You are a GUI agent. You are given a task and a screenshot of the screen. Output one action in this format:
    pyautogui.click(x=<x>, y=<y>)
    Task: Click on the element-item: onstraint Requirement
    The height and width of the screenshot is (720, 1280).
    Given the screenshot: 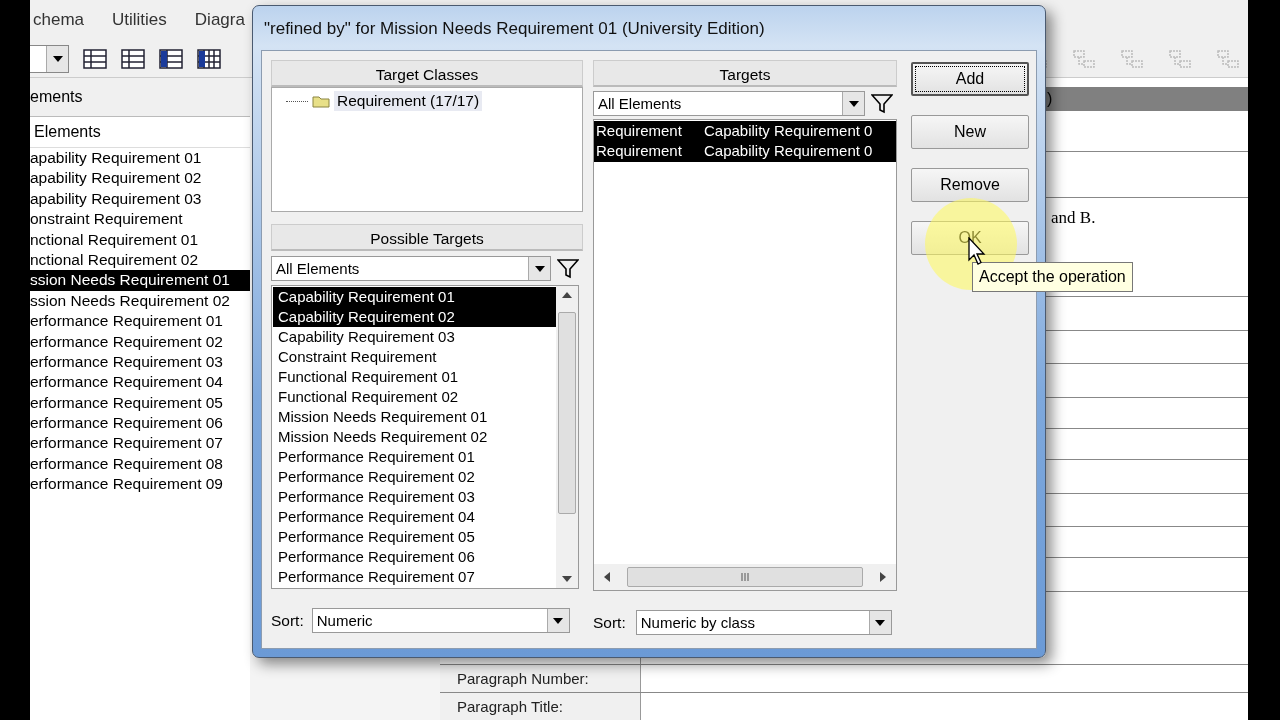 What is the action you would take?
    pyautogui.click(x=140, y=219)
    